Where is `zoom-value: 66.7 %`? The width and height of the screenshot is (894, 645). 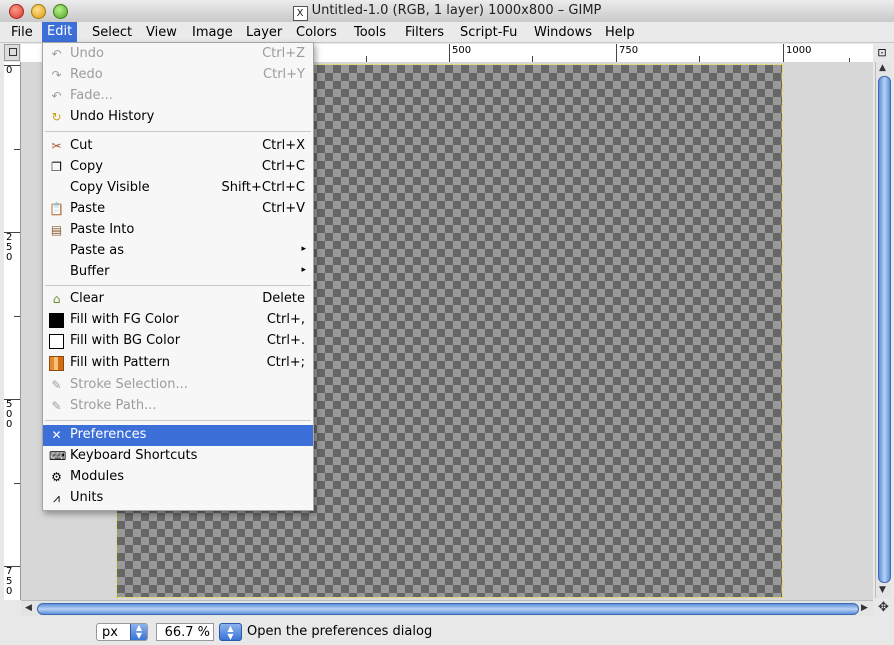 zoom-value: 66.7 % is located at coordinates (187, 632).